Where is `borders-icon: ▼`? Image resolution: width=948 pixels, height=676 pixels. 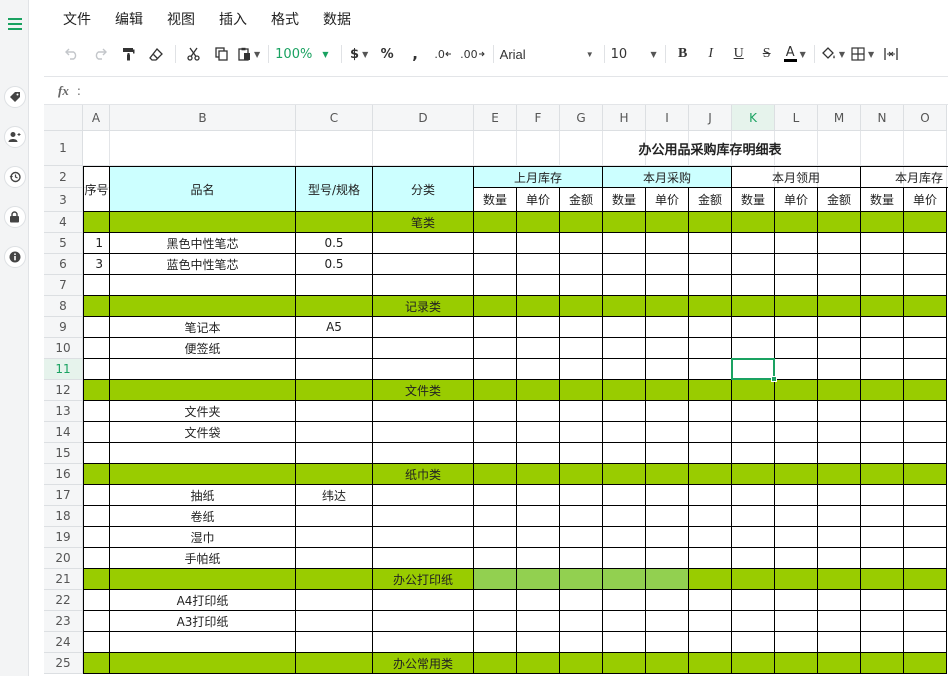 borders-icon: ▼ is located at coordinates (862, 54).